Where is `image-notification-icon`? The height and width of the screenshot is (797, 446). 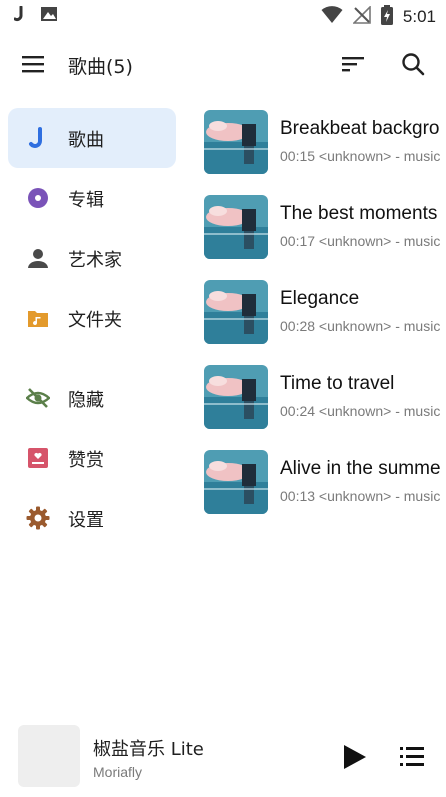
image-notification-icon is located at coordinates (49, 16).